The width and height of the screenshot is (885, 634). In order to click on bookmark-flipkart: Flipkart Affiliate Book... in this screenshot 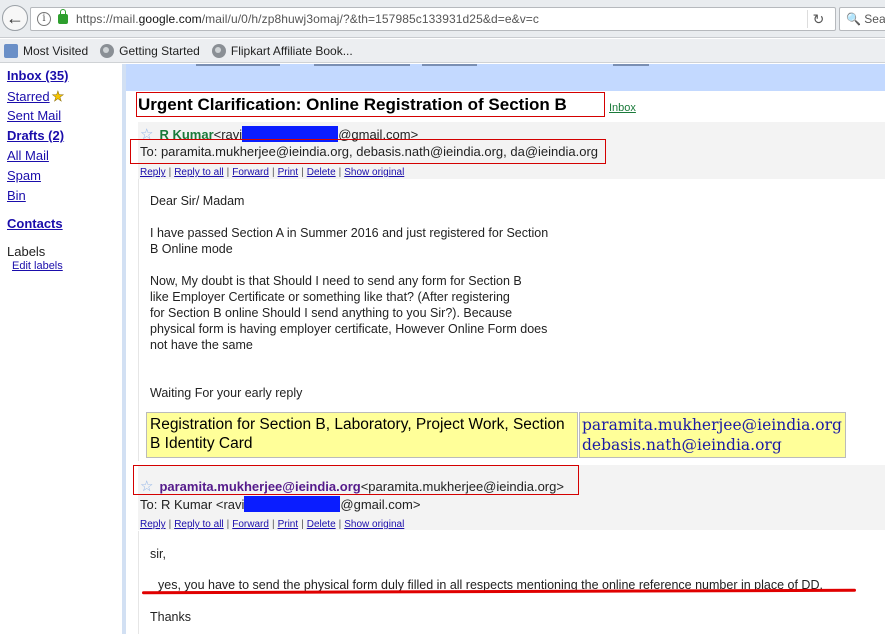, I will do `click(282, 50)`.